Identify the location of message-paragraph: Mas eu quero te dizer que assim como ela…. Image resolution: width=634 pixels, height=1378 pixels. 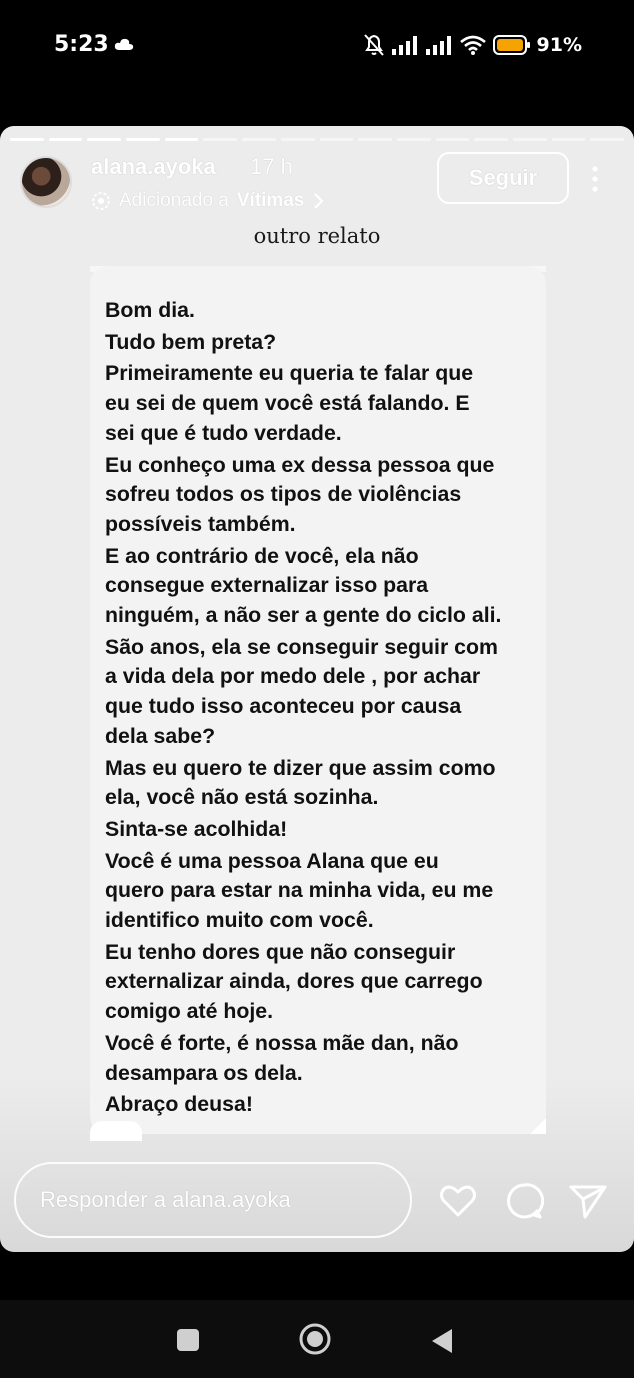
(300, 782).